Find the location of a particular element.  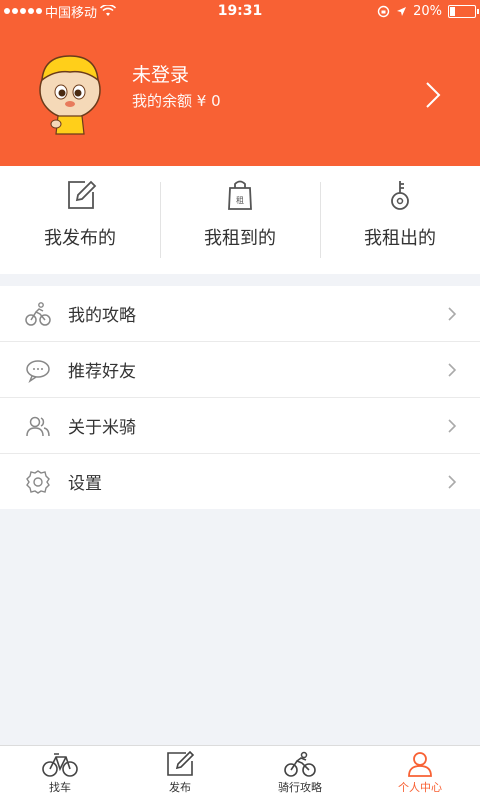

chat-bubble-icon is located at coordinates (38, 371).